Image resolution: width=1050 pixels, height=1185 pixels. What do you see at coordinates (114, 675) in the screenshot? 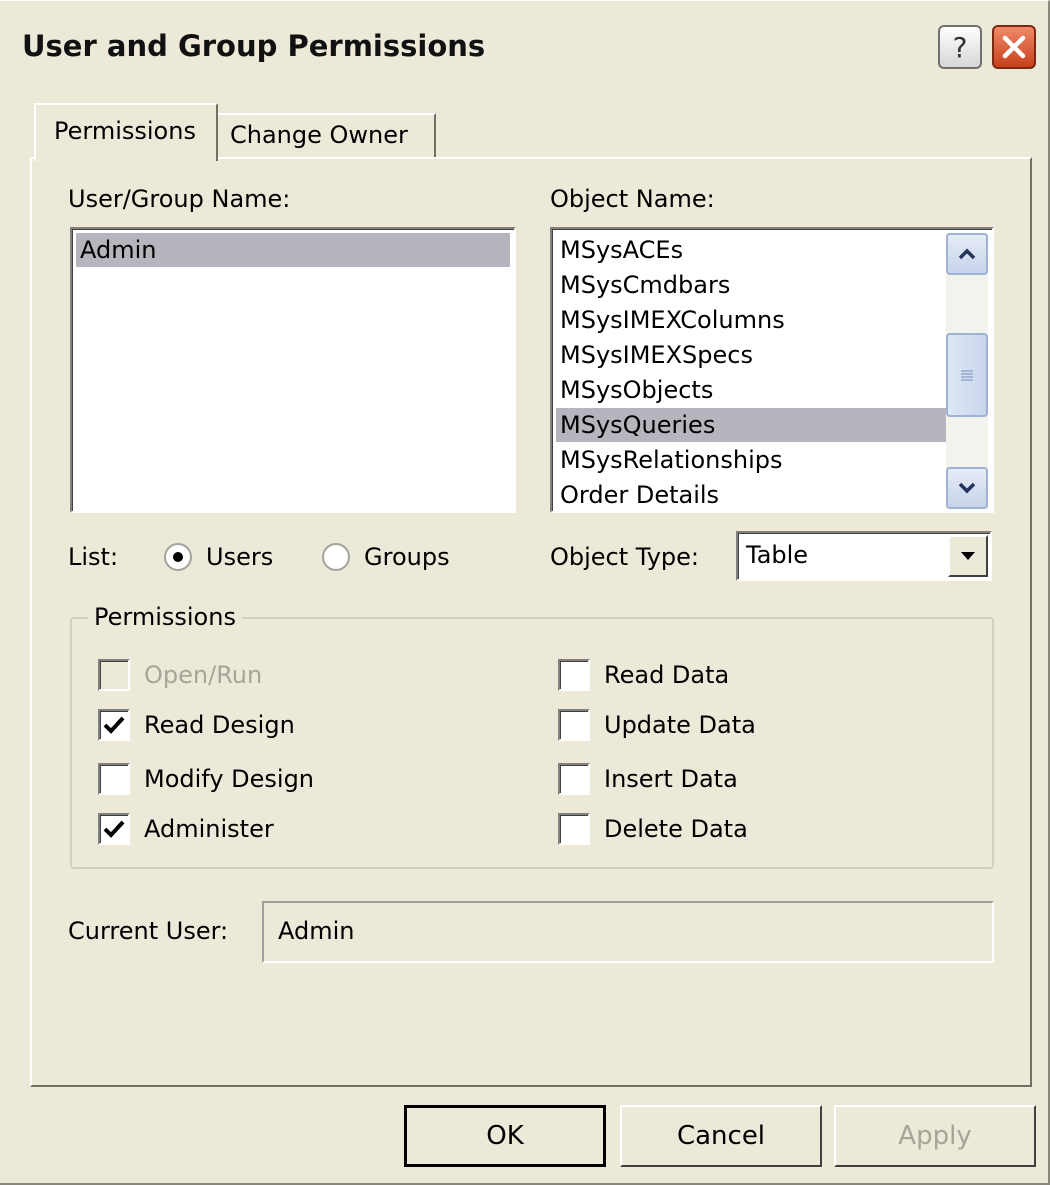
I see `checkbox-open-run` at bounding box center [114, 675].